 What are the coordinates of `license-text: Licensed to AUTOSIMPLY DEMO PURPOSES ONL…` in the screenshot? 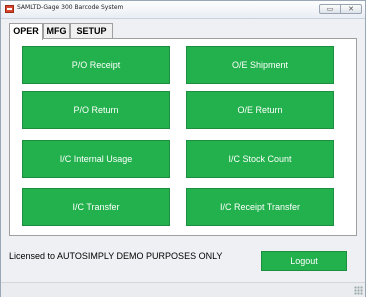 It's located at (116, 256).